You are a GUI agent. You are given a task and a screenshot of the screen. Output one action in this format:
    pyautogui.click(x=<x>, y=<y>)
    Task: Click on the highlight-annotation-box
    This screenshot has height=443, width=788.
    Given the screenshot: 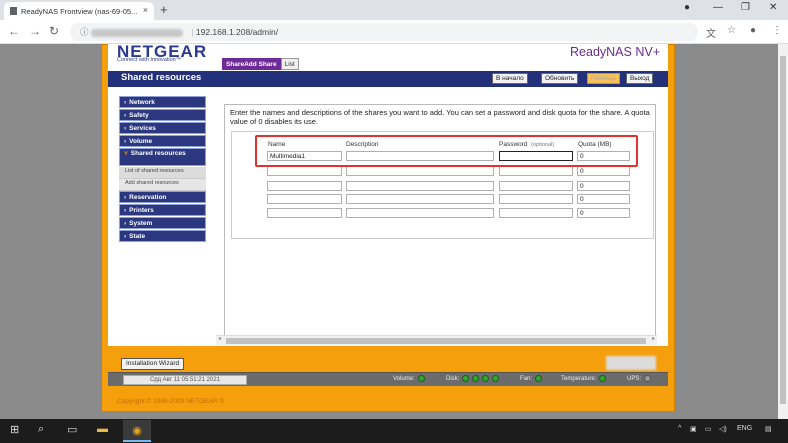 What is the action you would take?
    pyautogui.click(x=446, y=151)
    